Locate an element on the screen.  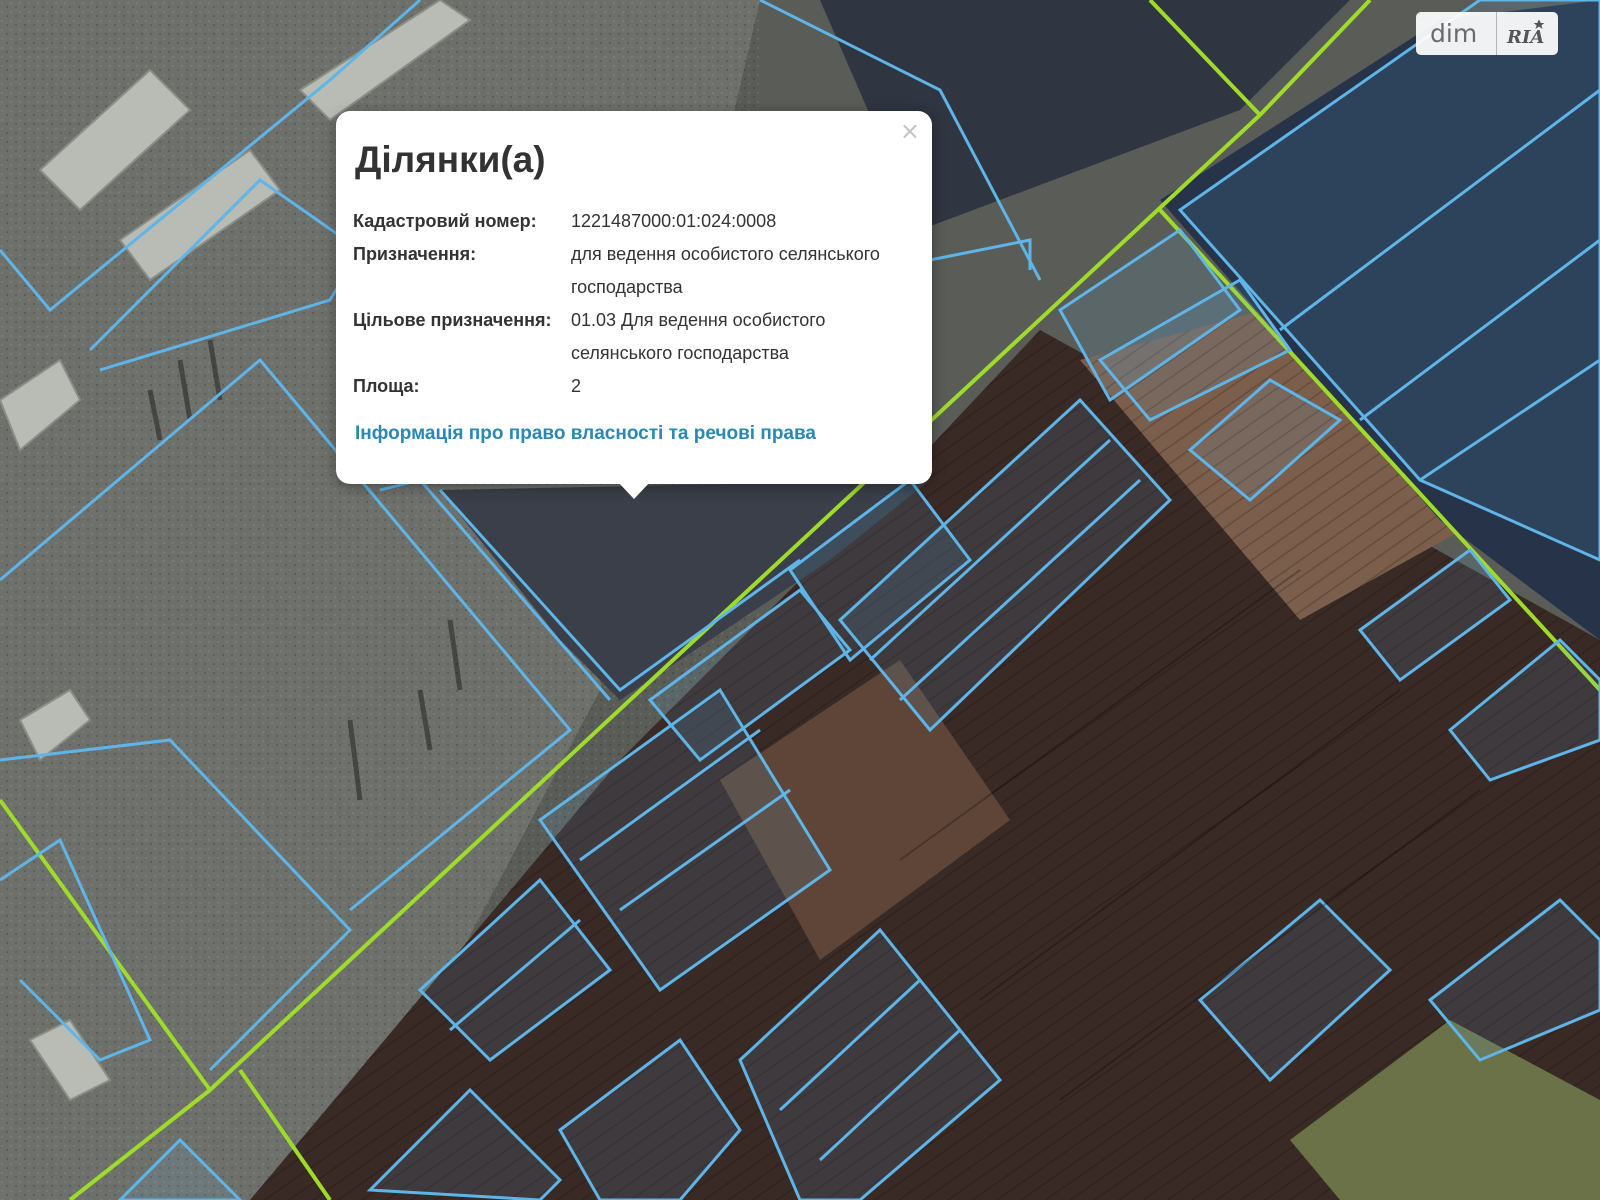
property-key: Цільове призначення: is located at coordinates (452, 320).